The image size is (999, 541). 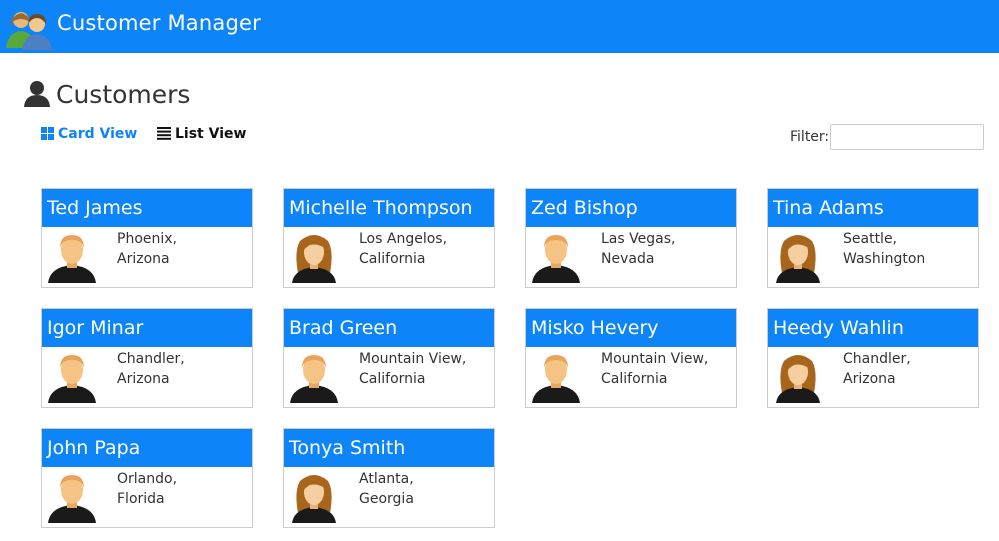 I want to click on customer-name: Tina Adams, so click(x=873, y=208).